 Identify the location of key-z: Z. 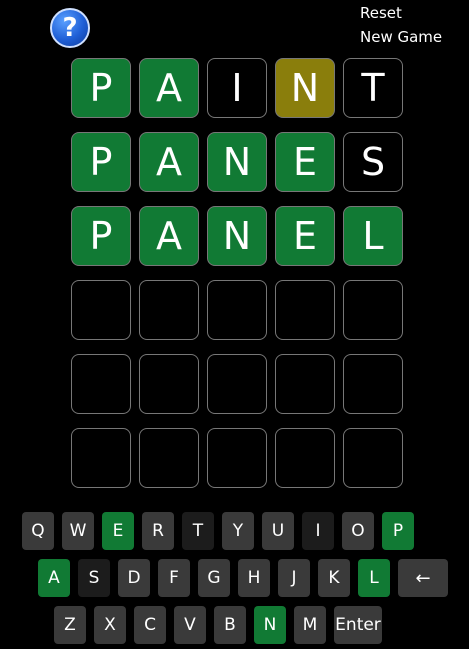
(70, 625).